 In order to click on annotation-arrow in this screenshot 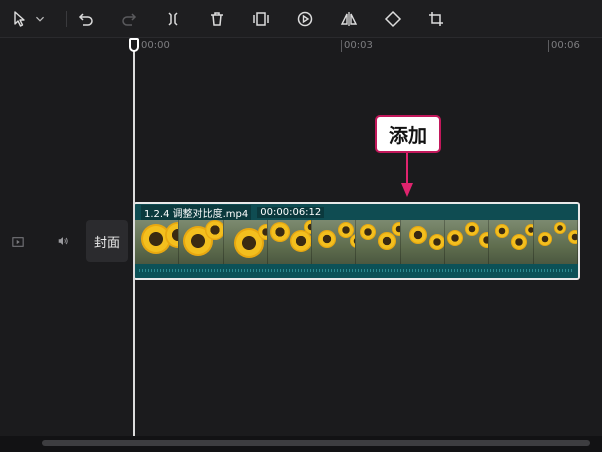, I will do `click(407, 169)`.